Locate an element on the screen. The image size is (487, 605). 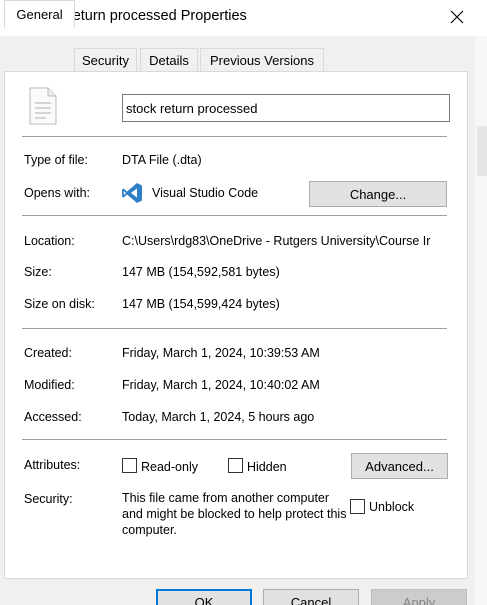
location-label: Location: is located at coordinates (49, 241).